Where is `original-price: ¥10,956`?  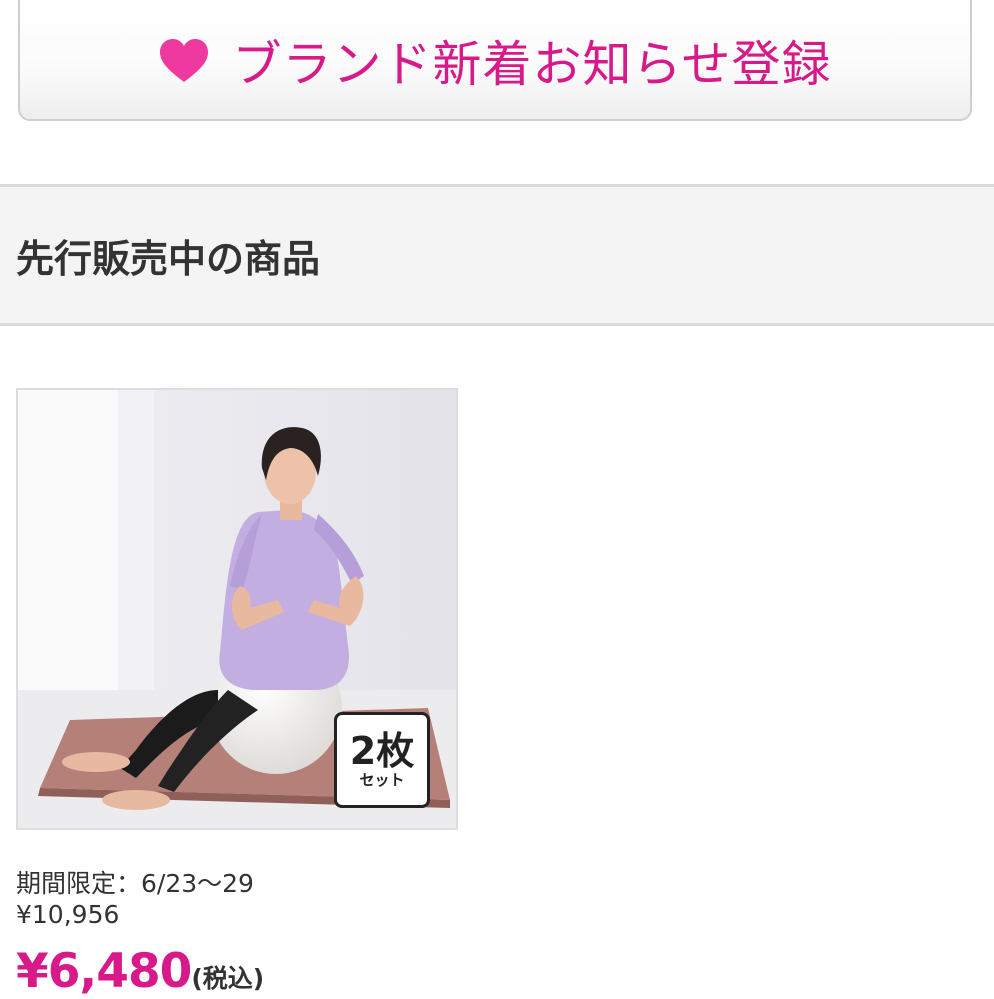
original-price: ¥10,956 is located at coordinates (68, 914).